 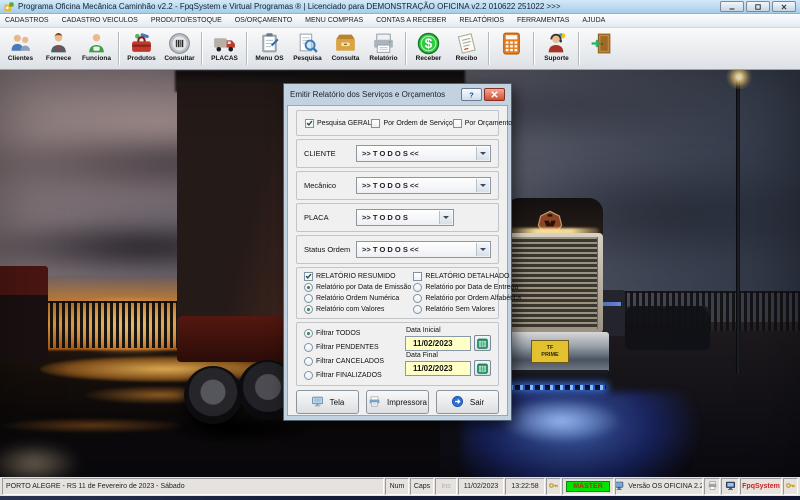 What do you see at coordinates (383, 58) in the screenshot?
I see `toolbar-button-label: Relatório` at bounding box center [383, 58].